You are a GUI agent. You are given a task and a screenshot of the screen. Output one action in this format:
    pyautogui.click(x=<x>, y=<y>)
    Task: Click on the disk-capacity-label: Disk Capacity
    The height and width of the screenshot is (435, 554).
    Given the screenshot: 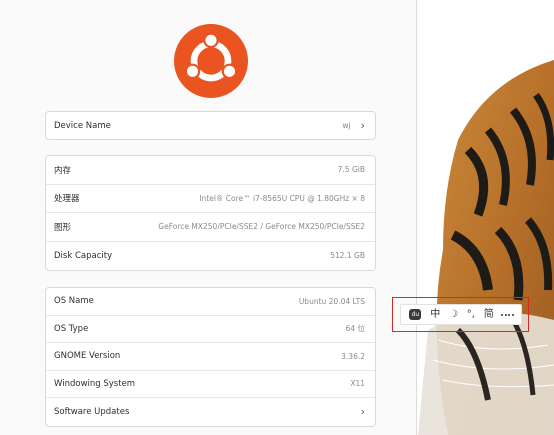 What is the action you would take?
    pyautogui.click(x=83, y=255)
    